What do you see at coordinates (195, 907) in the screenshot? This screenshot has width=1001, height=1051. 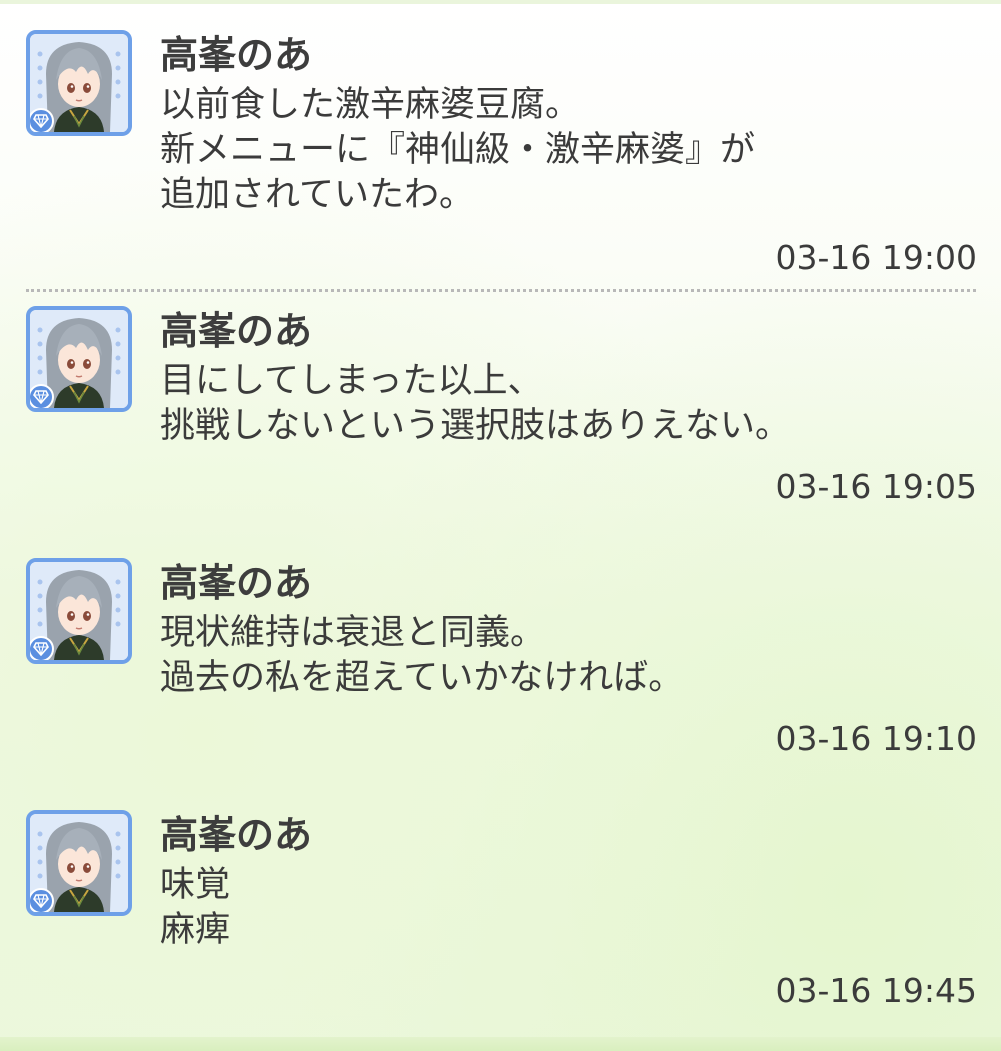 I see `message-text: 味覚 麻痺` at bounding box center [195, 907].